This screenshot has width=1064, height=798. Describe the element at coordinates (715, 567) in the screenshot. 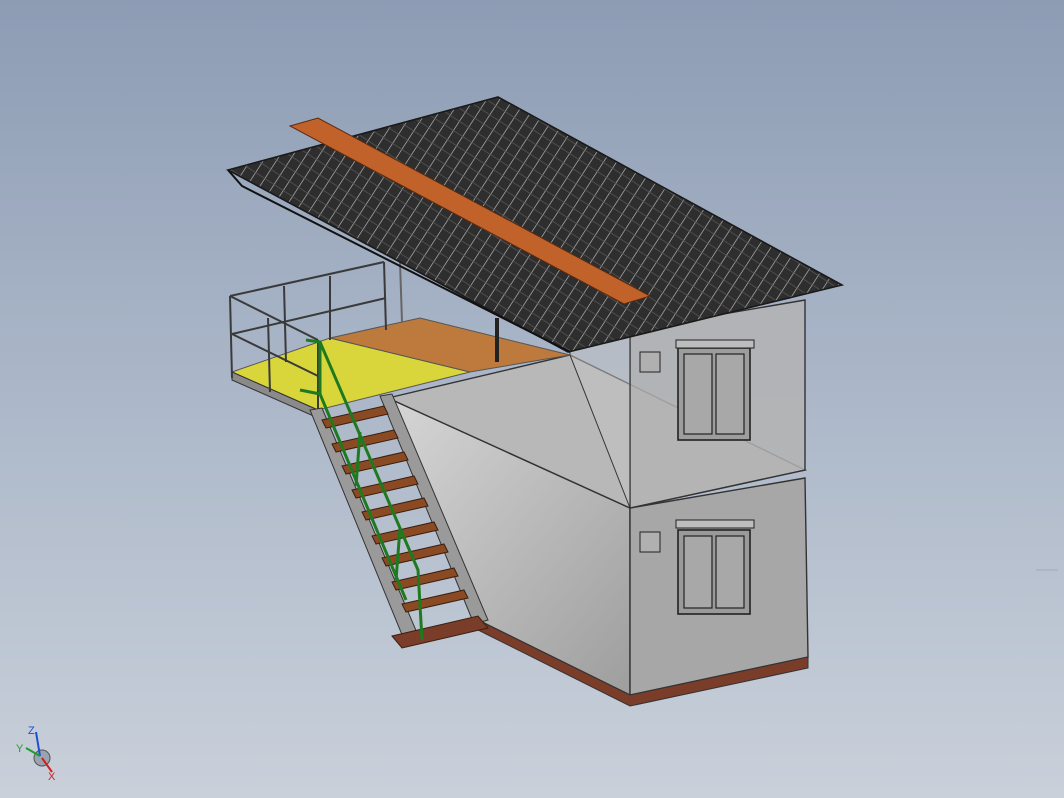

I see `lower-window` at that location.